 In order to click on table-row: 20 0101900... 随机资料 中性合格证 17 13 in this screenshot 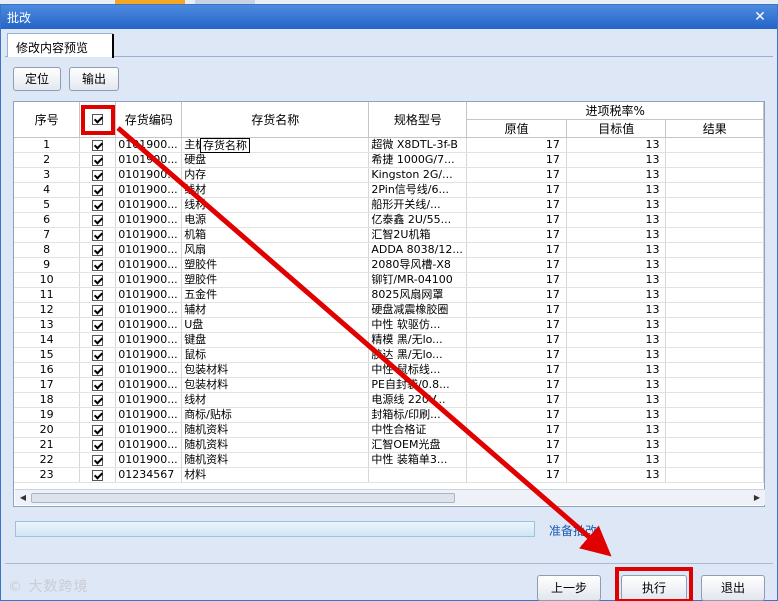, I will do `click(389, 430)`.